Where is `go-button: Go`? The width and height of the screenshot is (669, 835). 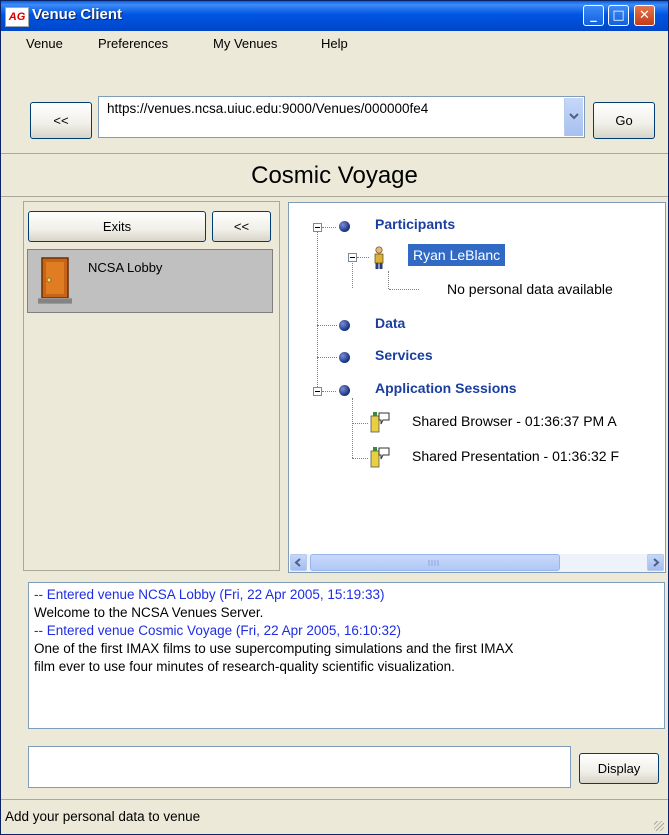
go-button: Go is located at coordinates (624, 120).